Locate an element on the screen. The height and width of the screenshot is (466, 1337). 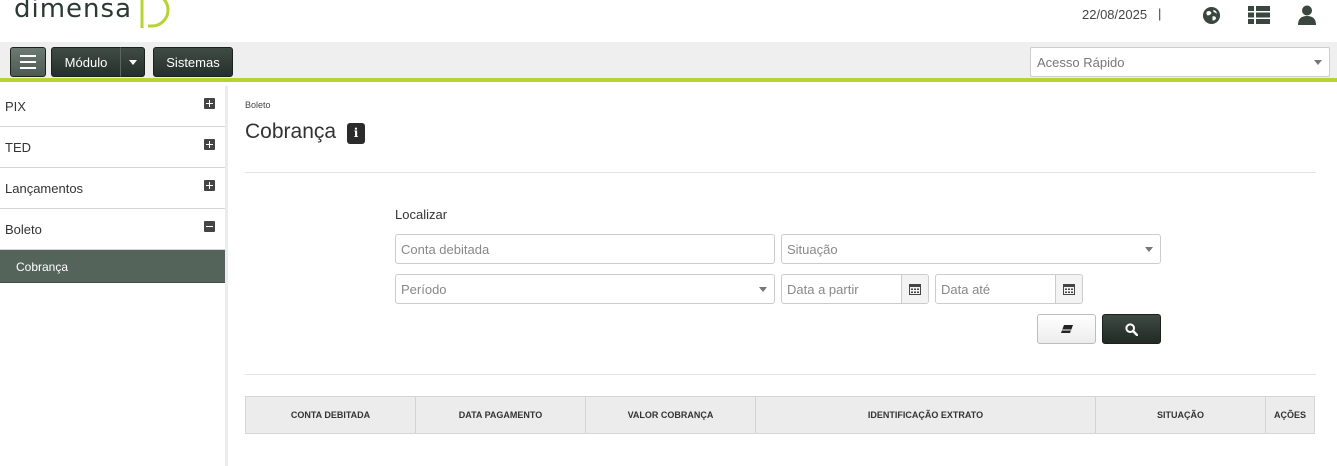
situacao-placeholder: Situação is located at coordinates (812, 249).